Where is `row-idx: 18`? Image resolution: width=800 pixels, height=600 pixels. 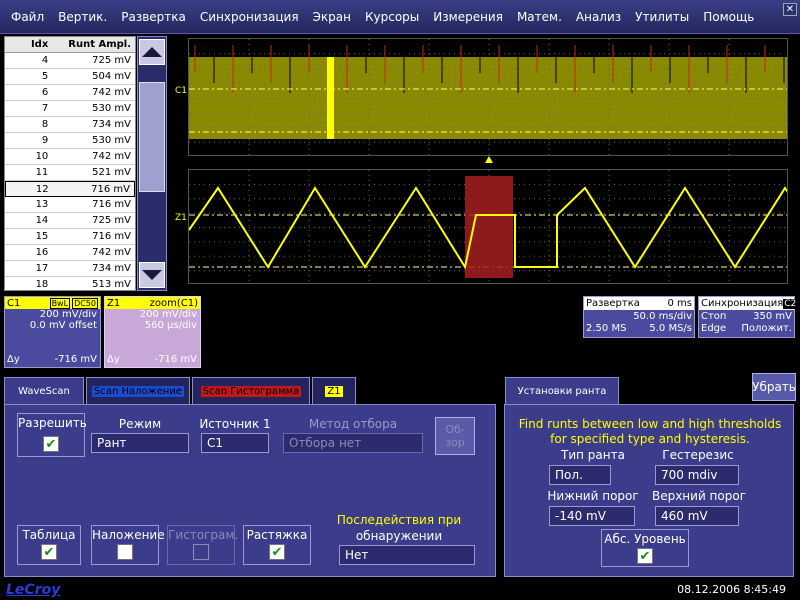
row-idx: 18 is located at coordinates (42, 284).